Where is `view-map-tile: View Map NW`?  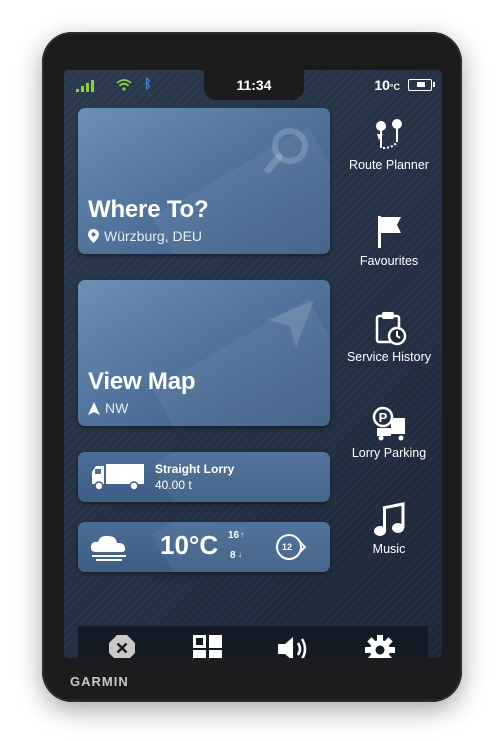
view-map-tile: View Map NW is located at coordinates (204, 353).